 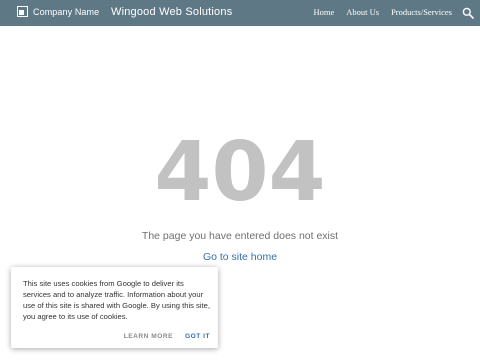 I want to click on main-nav: Home About Us Products/Services, so click(x=376, y=12).